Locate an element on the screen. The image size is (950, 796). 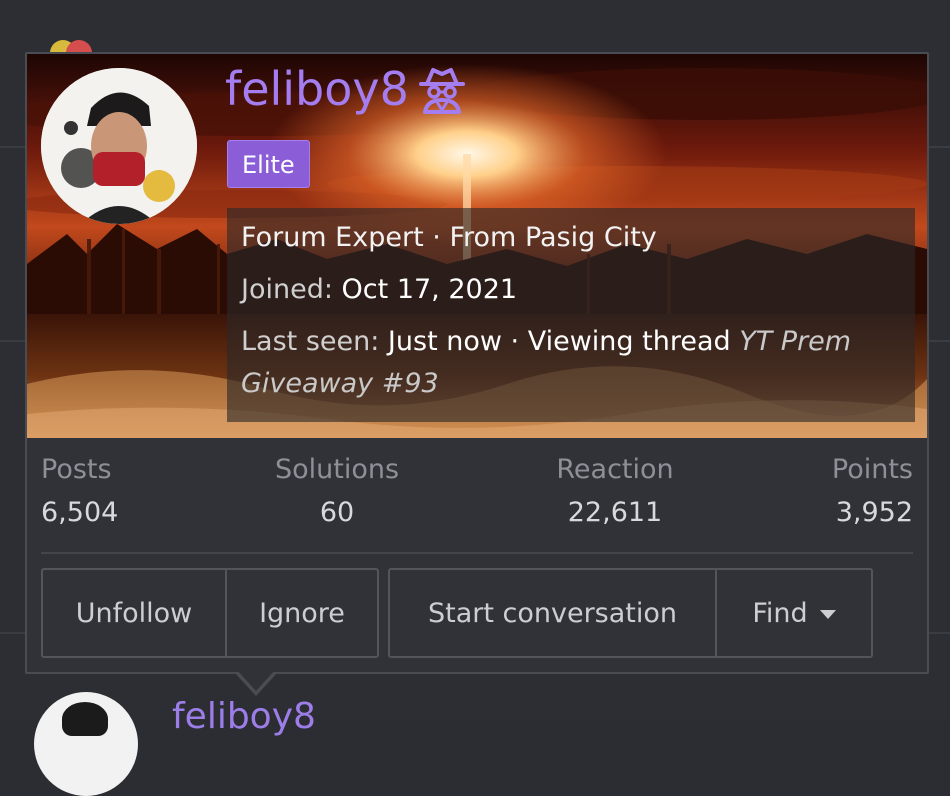
stat-value: 22,611 is located at coordinates (615, 512).